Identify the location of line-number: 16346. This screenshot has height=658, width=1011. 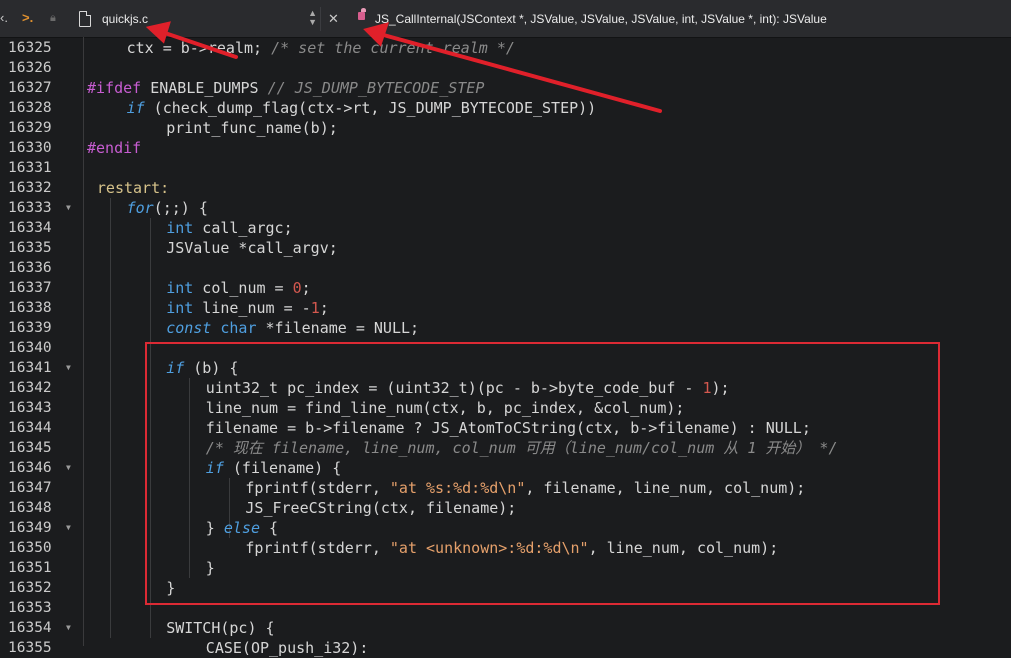
(30, 468).